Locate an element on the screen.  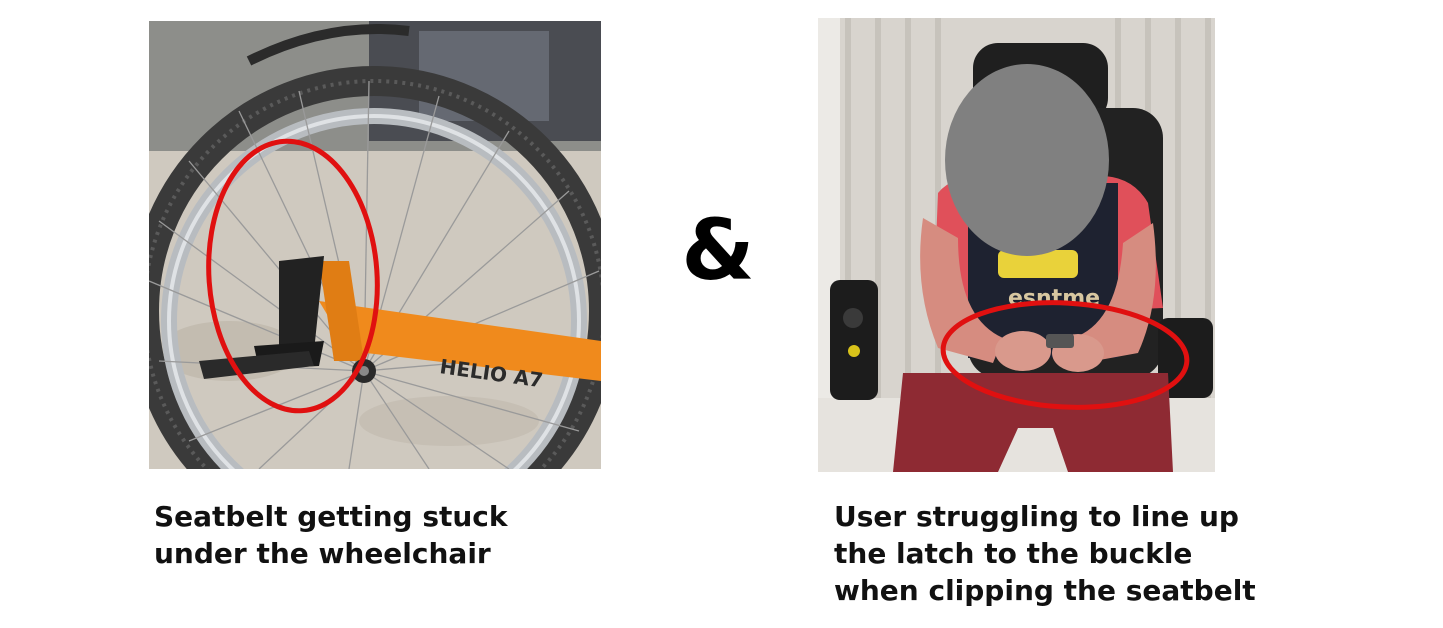
shirt-text: esntme is located at coordinates (1054, 298).